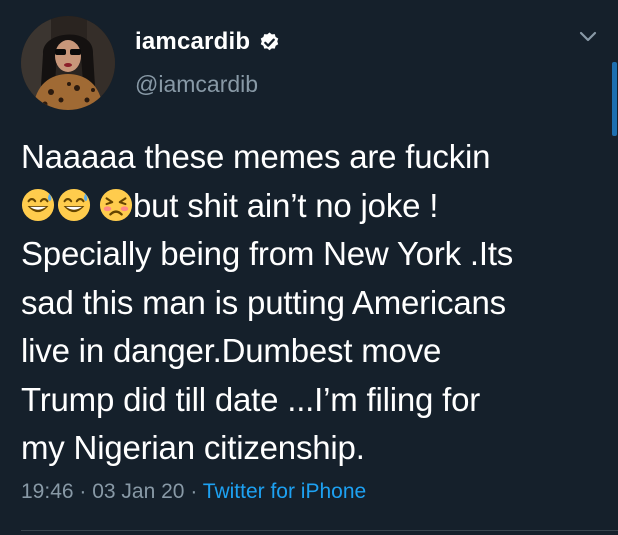 The image size is (618, 535). I want to click on verified-badge-icon, so click(269, 40).